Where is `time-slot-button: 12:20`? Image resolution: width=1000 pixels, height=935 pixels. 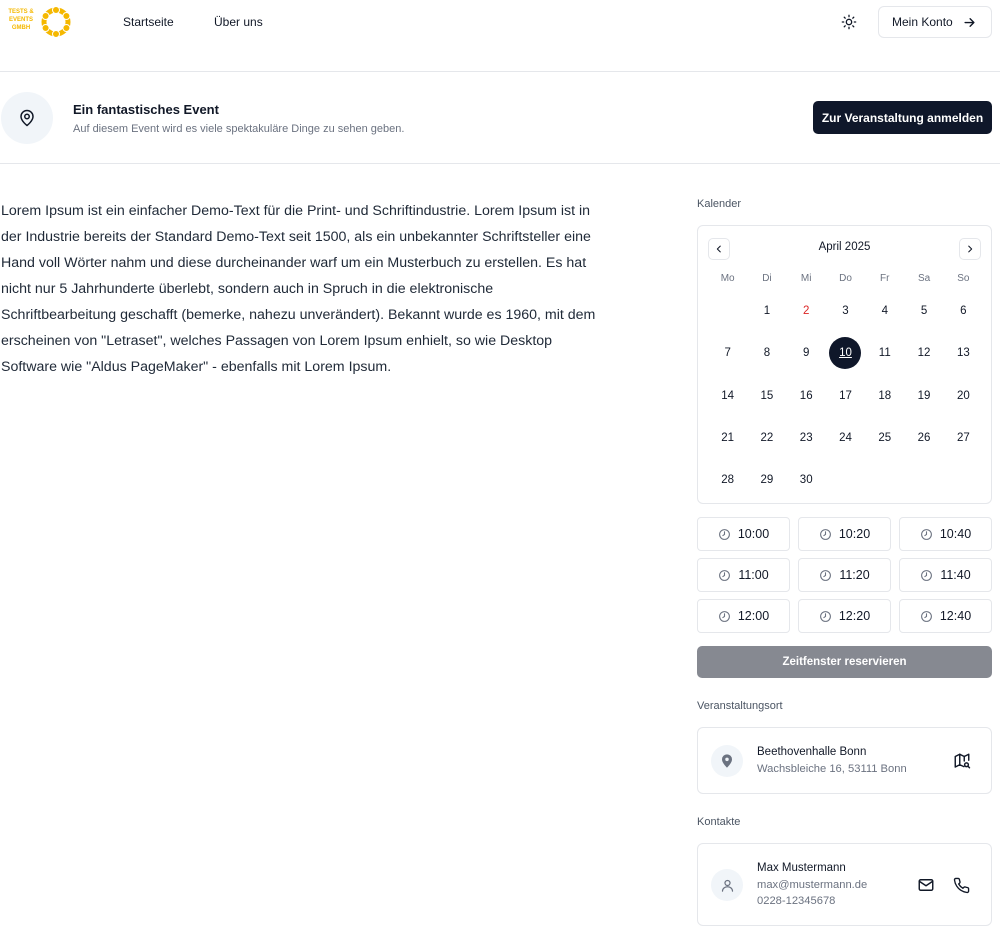 time-slot-button: 12:20 is located at coordinates (844, 616).